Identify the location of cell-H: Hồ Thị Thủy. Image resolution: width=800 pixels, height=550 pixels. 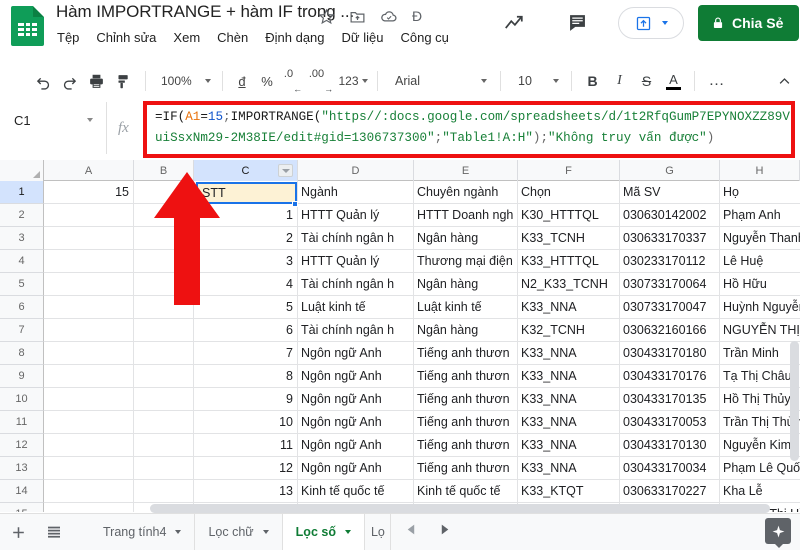
(760, 399).